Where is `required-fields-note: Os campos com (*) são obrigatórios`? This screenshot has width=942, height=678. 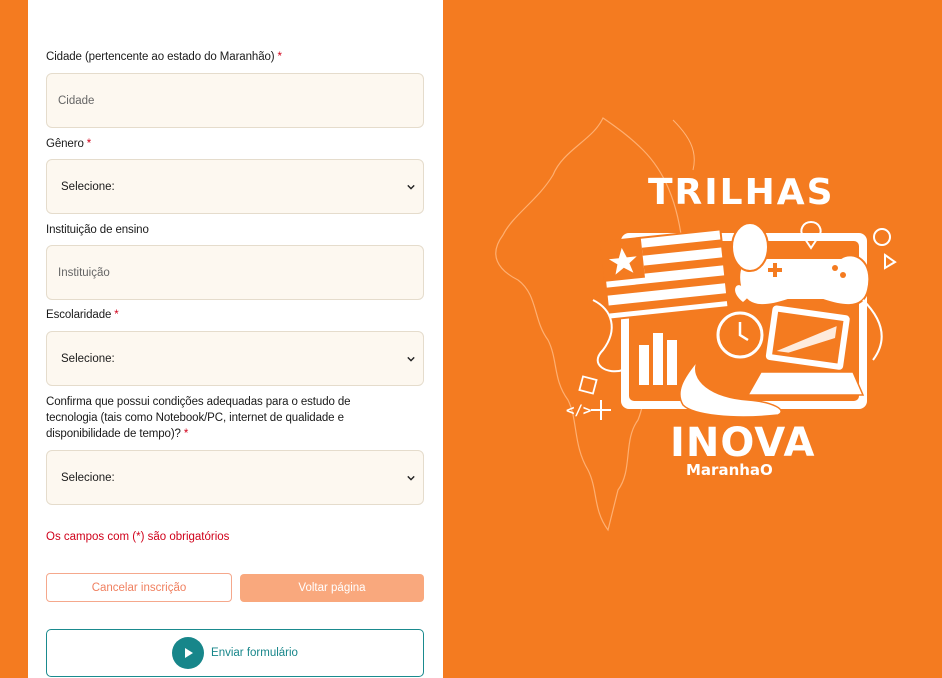 required-fields-note: Os campos com (*) são obrigatórios is located at coordinates (138, 537).